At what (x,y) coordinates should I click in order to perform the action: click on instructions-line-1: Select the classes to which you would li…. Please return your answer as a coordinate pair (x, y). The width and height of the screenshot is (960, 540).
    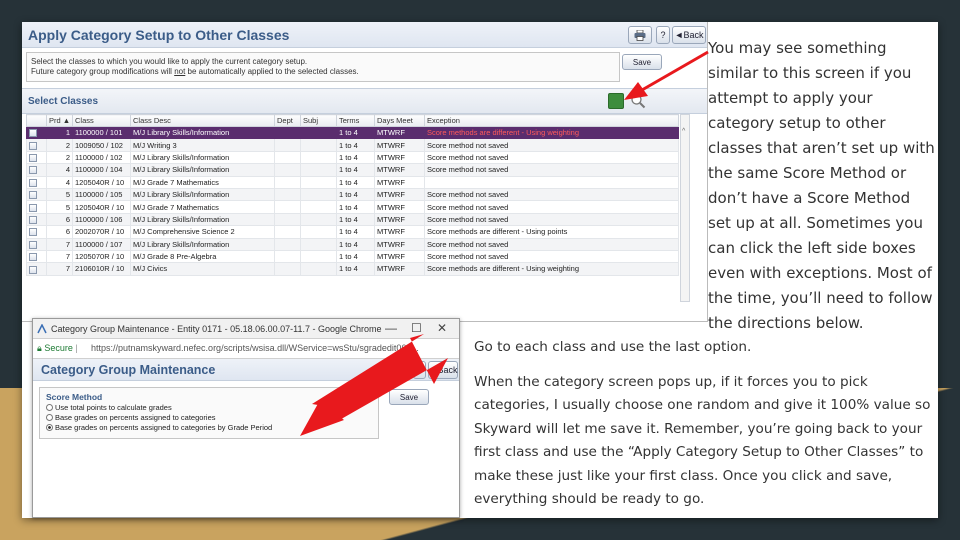
    Looking at the image, I should click on (169, 61).